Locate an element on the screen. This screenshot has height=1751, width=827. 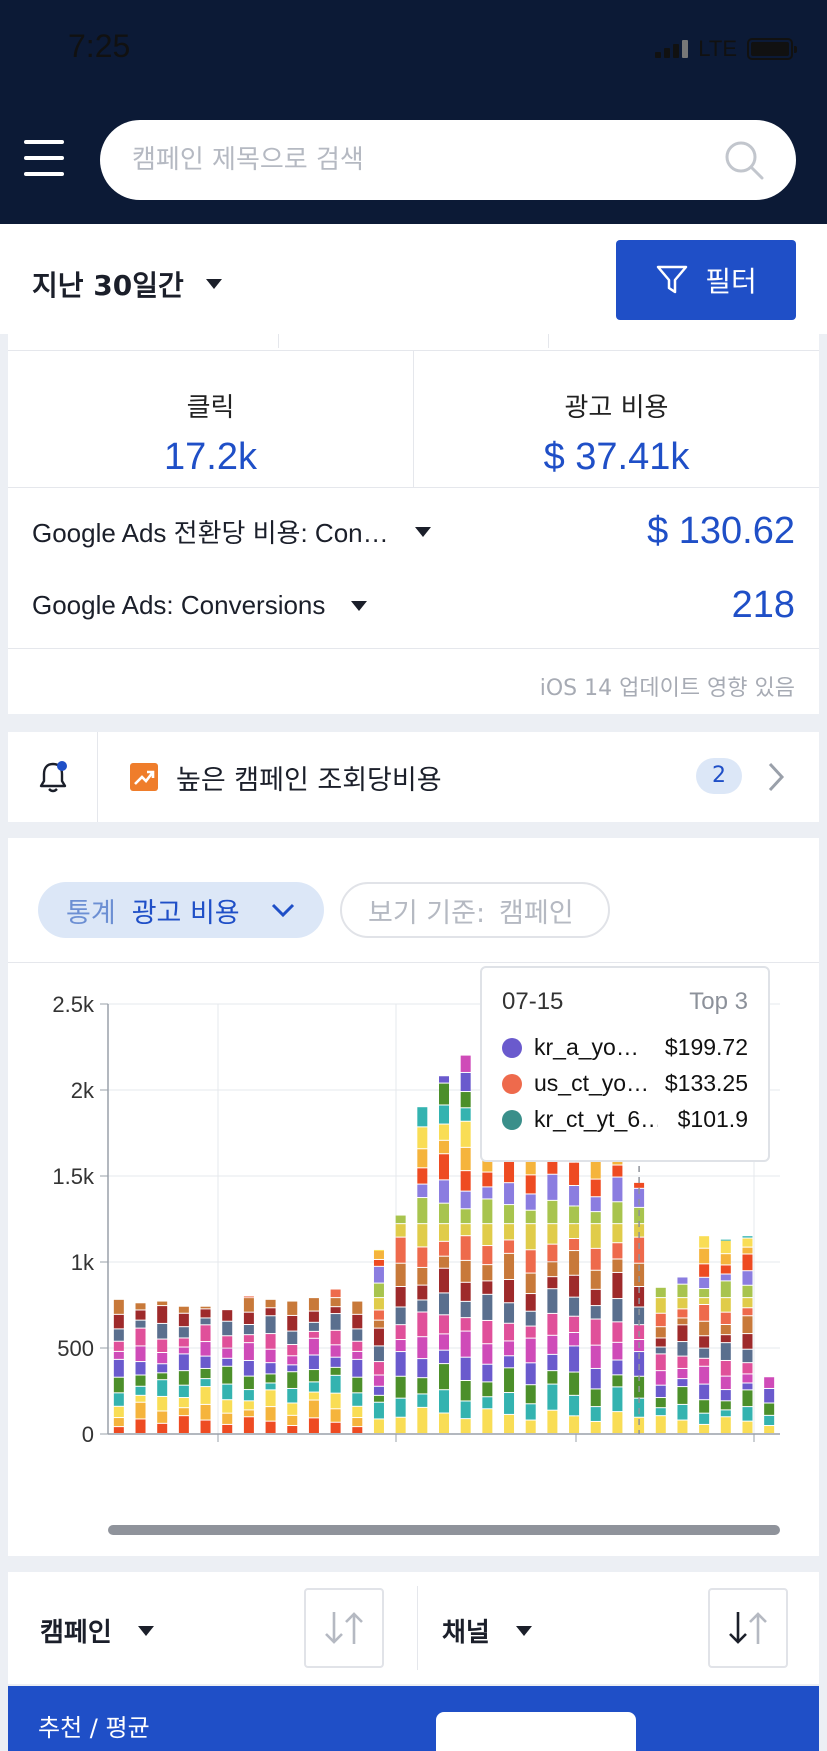
metric-spend: 광고 비용 $ 37.41k is located at coordinates (616, 419).